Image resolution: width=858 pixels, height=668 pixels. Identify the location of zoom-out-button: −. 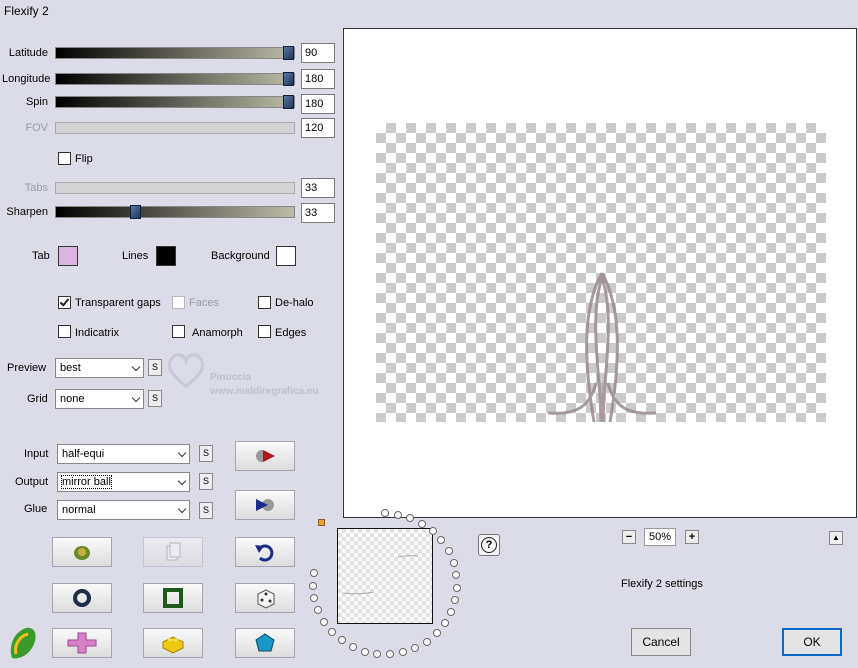
(629, 537).